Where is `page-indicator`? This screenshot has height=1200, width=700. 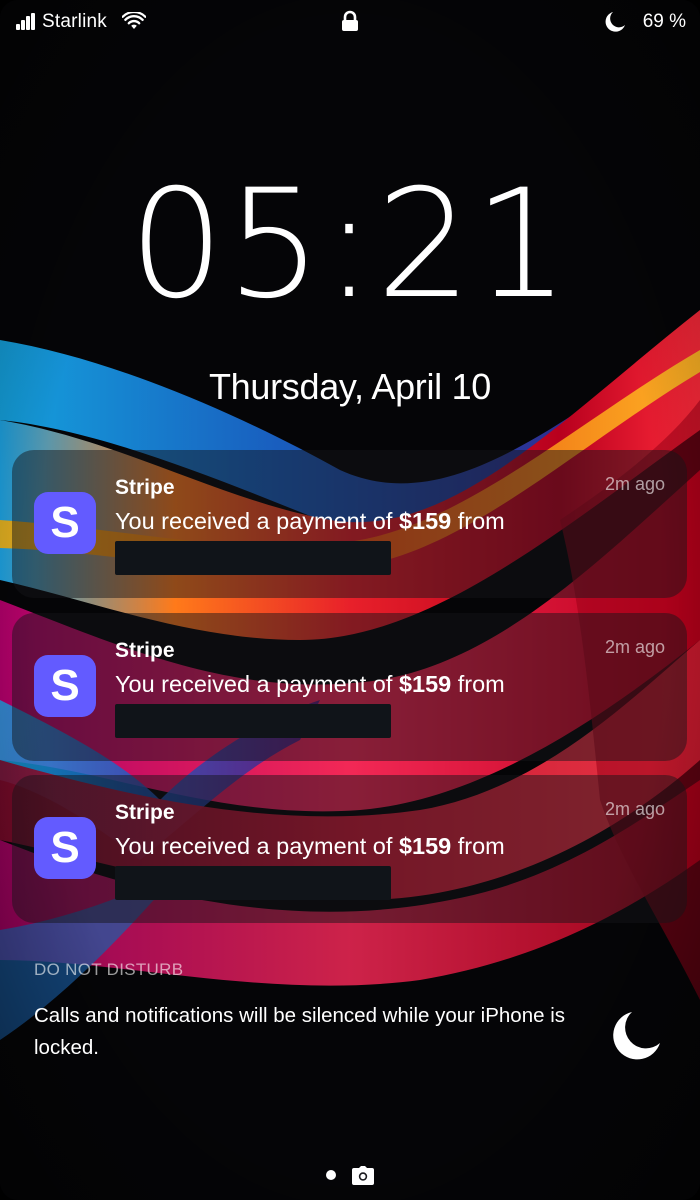
page-indicator is located at coordinates (350, 1176).